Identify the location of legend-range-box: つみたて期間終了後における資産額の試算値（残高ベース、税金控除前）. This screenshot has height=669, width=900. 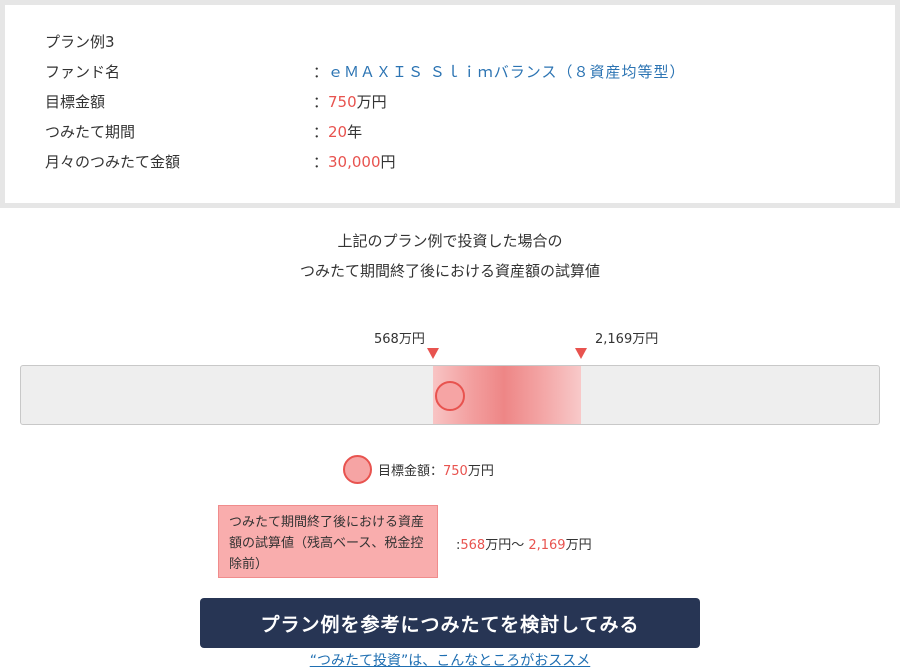
(328, 541).